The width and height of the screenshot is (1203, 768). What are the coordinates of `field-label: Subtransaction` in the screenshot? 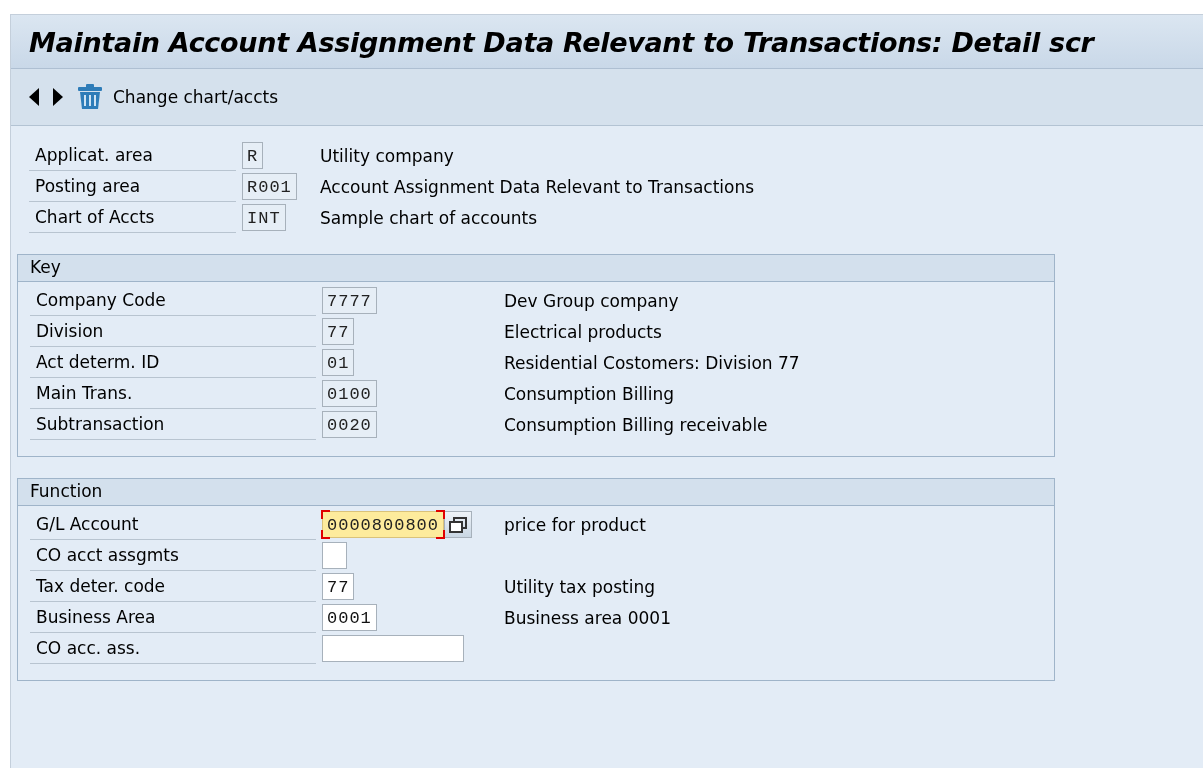 It's located at (173, 424).